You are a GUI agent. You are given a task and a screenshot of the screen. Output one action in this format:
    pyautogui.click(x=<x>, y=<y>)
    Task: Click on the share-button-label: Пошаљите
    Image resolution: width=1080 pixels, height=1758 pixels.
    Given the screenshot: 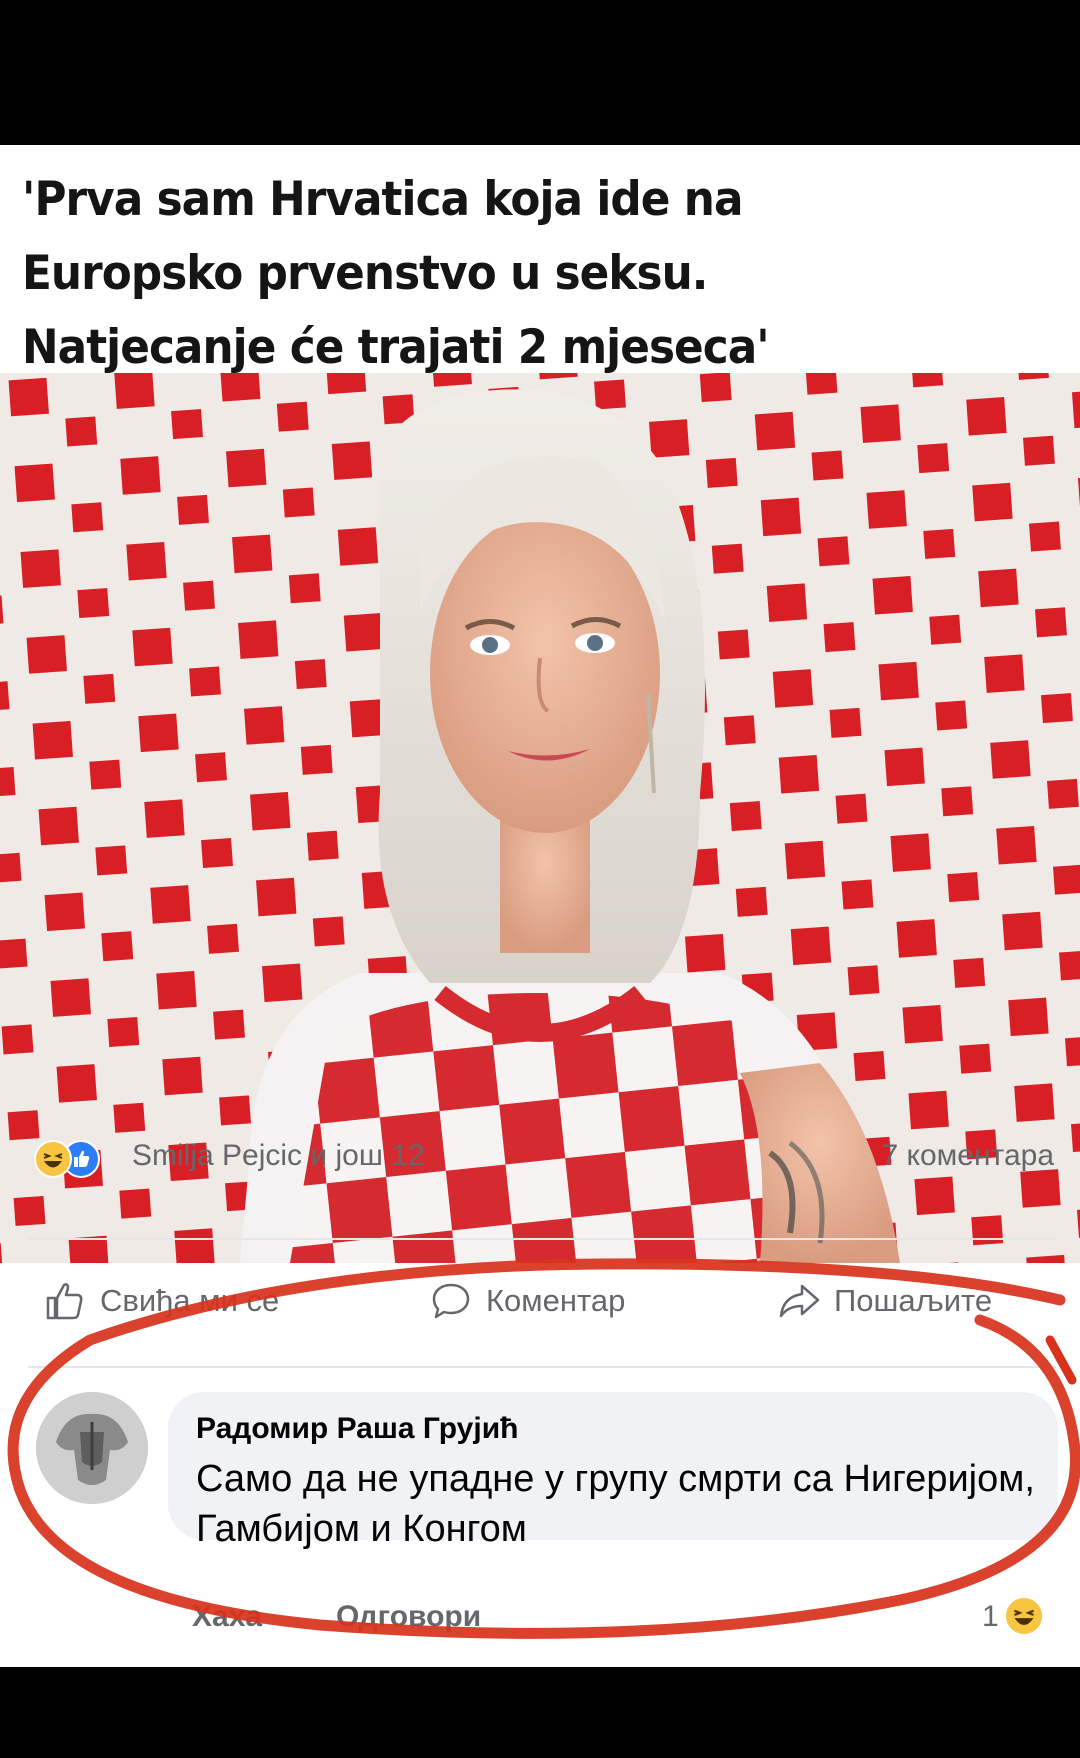 What is the action you would take?
    pyautogui.click(x=913, y=1300)
    